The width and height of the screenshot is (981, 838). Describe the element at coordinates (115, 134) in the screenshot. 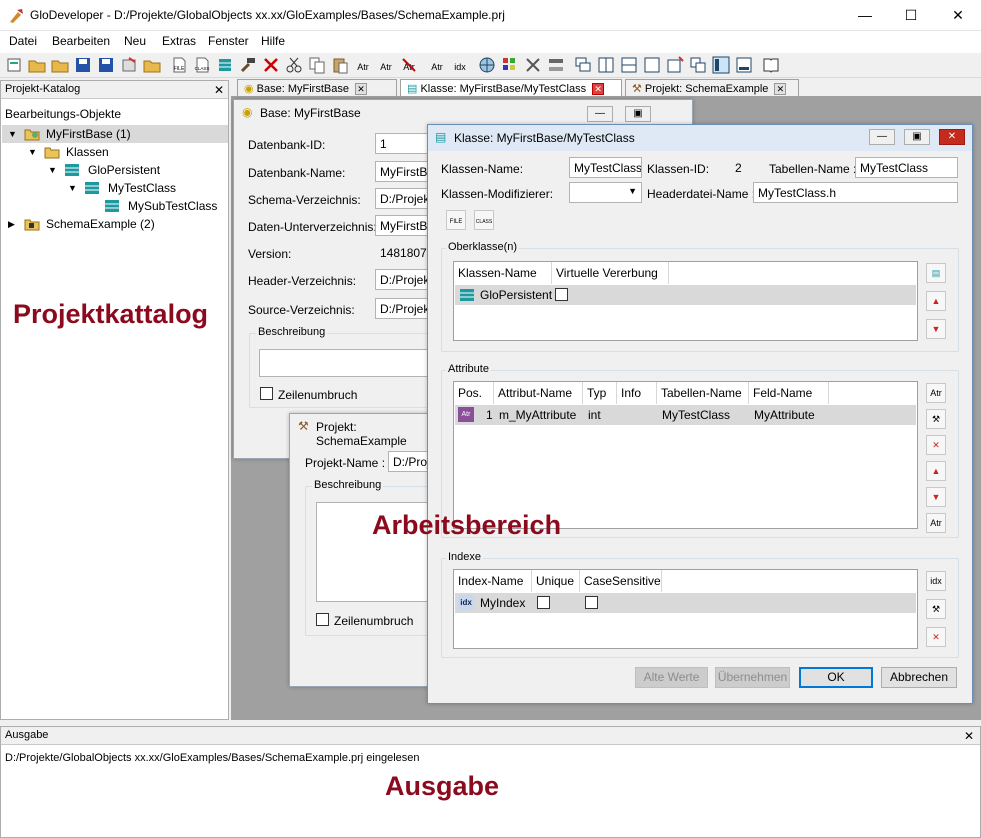

I see `tree-item-myfirstbase: ▼ MyFirstBase (1)` at that location.